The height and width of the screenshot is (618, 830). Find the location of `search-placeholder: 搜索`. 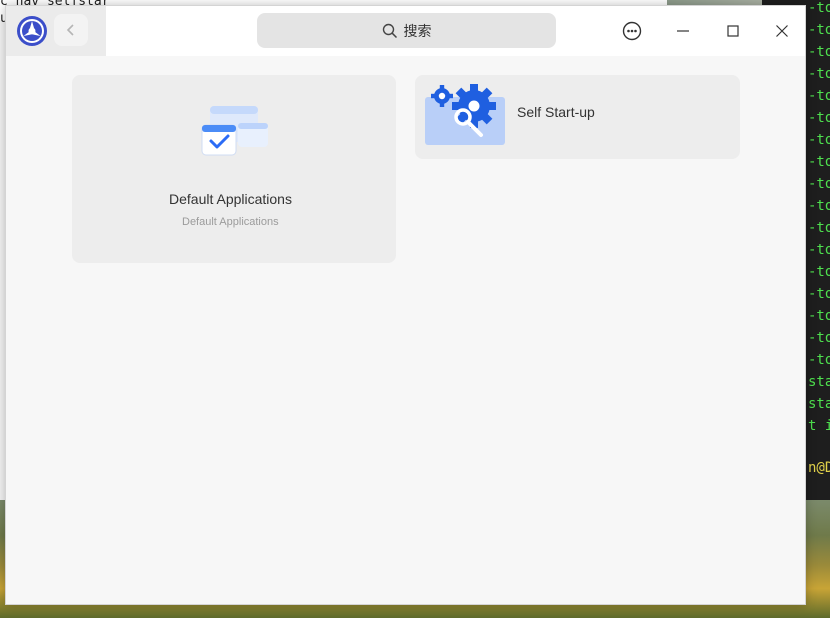

search-placeholder: 搜索 is located at coordinates (417, 30).